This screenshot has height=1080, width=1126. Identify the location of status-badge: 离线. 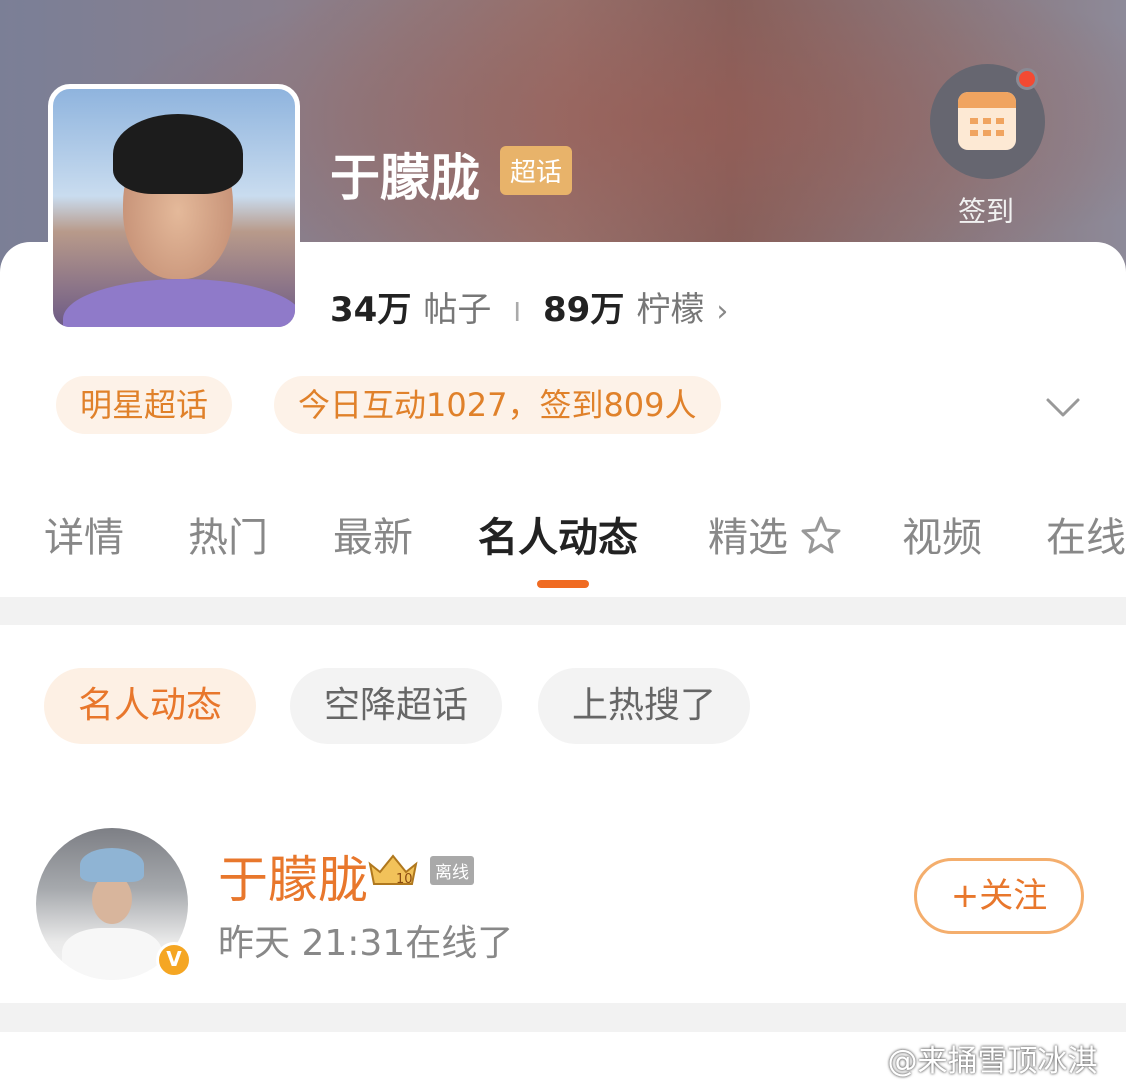
(452, 870).